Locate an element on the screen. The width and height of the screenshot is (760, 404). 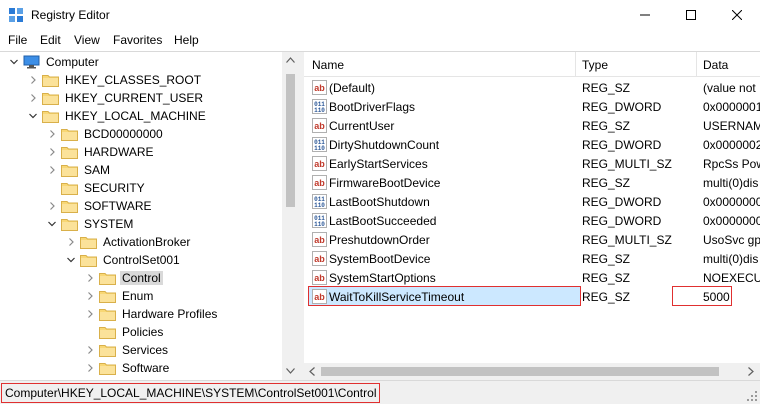
tree-node-system: SYSTEM is located at coordinates (90, 224).